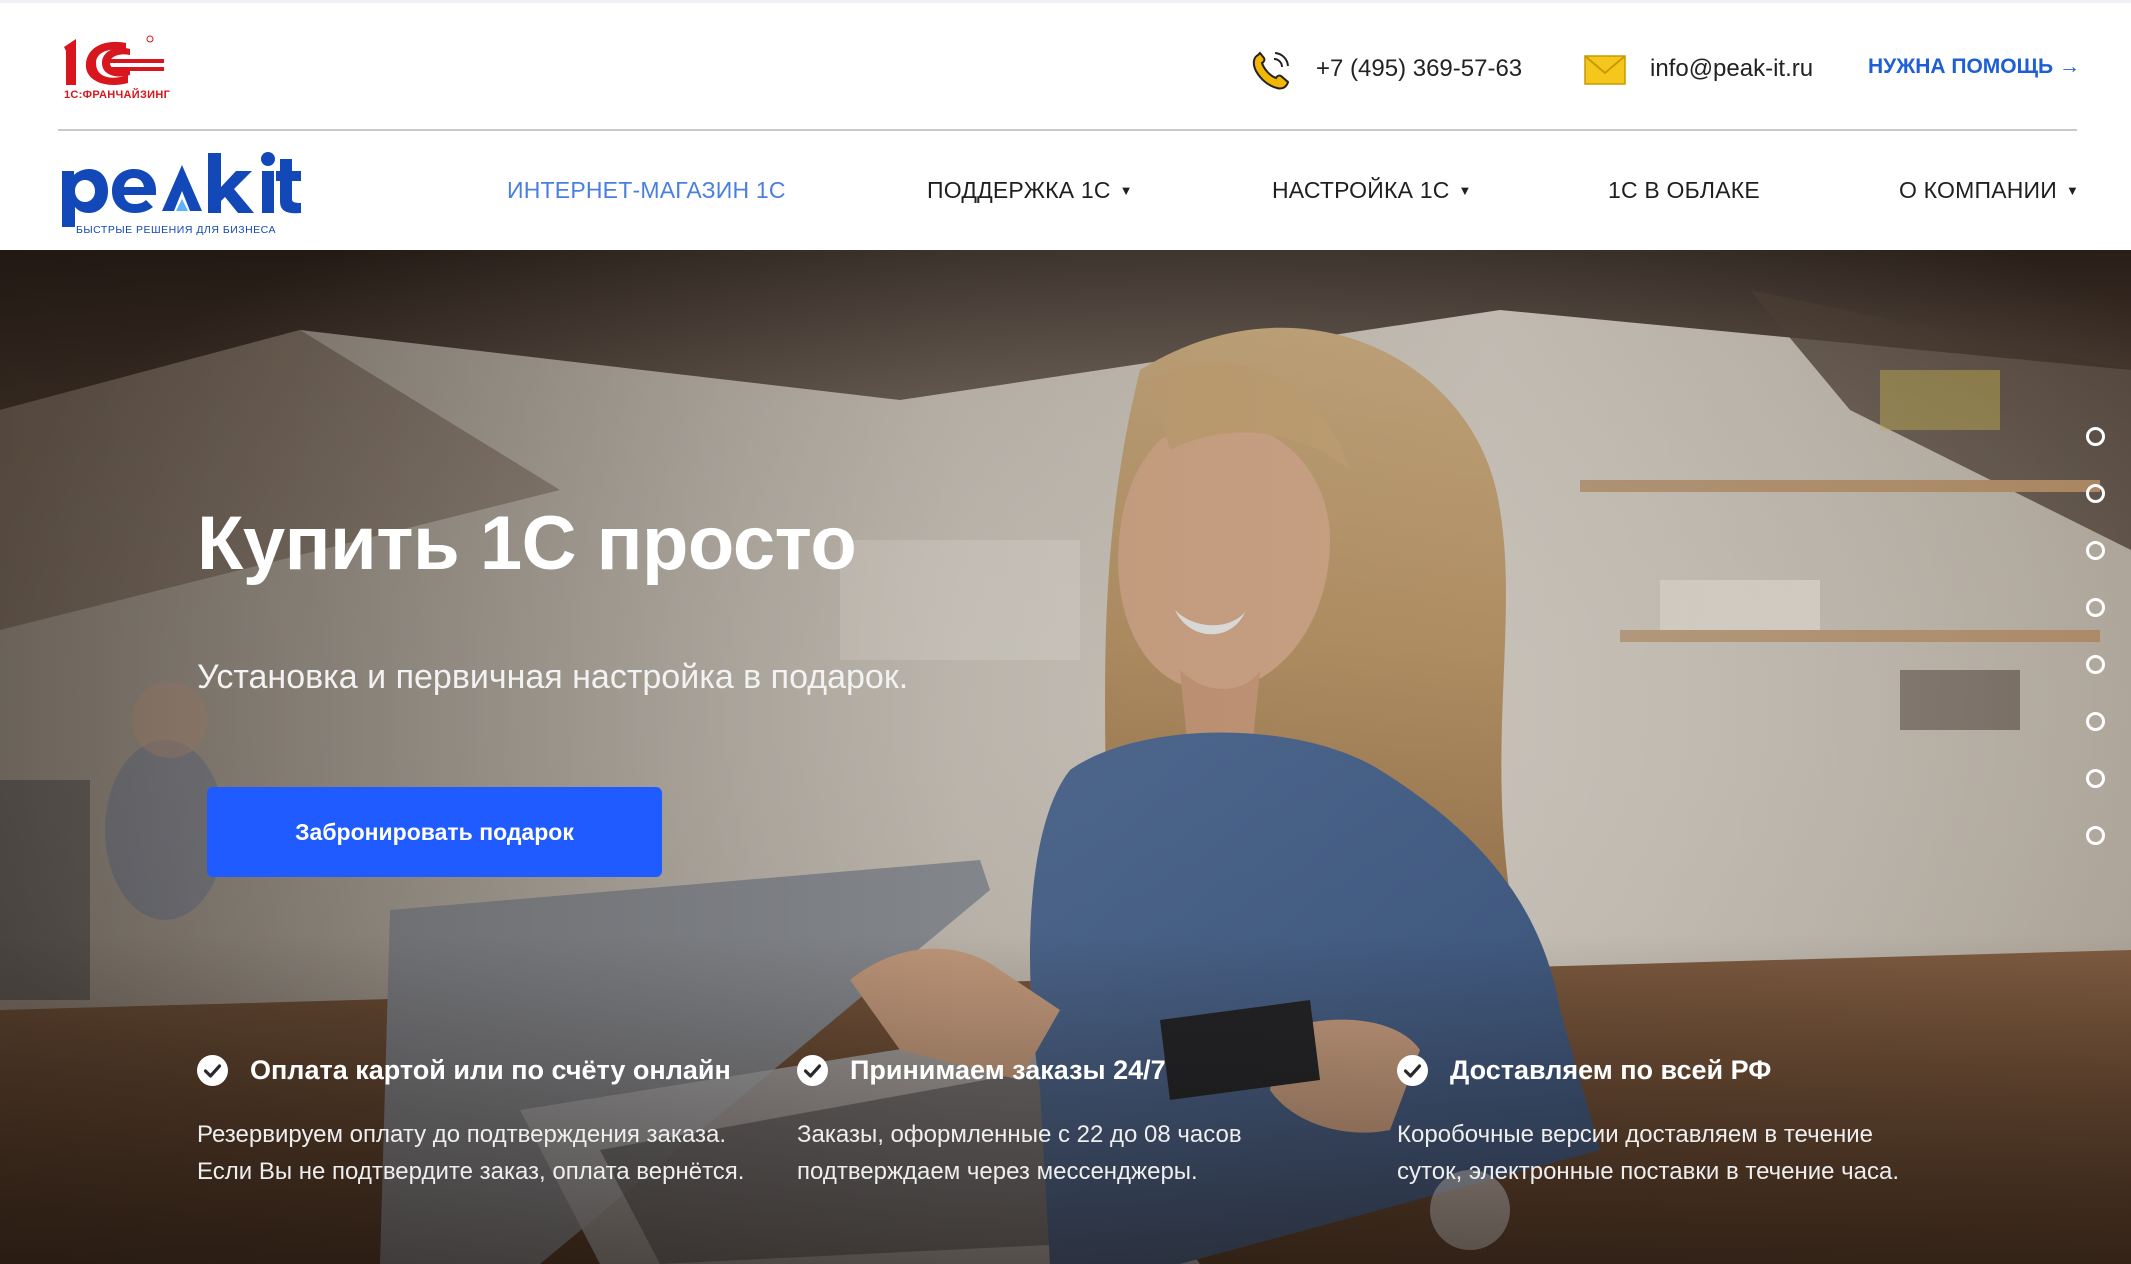 Image resolution: width=2131 pixels, height=1264 pixels. I want to click on email-contact: info@peak-it.ru, so click(1697, 69).